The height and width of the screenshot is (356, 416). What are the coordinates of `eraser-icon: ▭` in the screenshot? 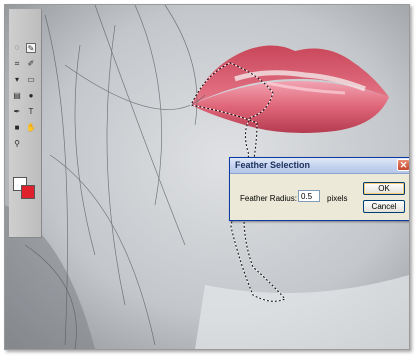 It's located at (31, 80).